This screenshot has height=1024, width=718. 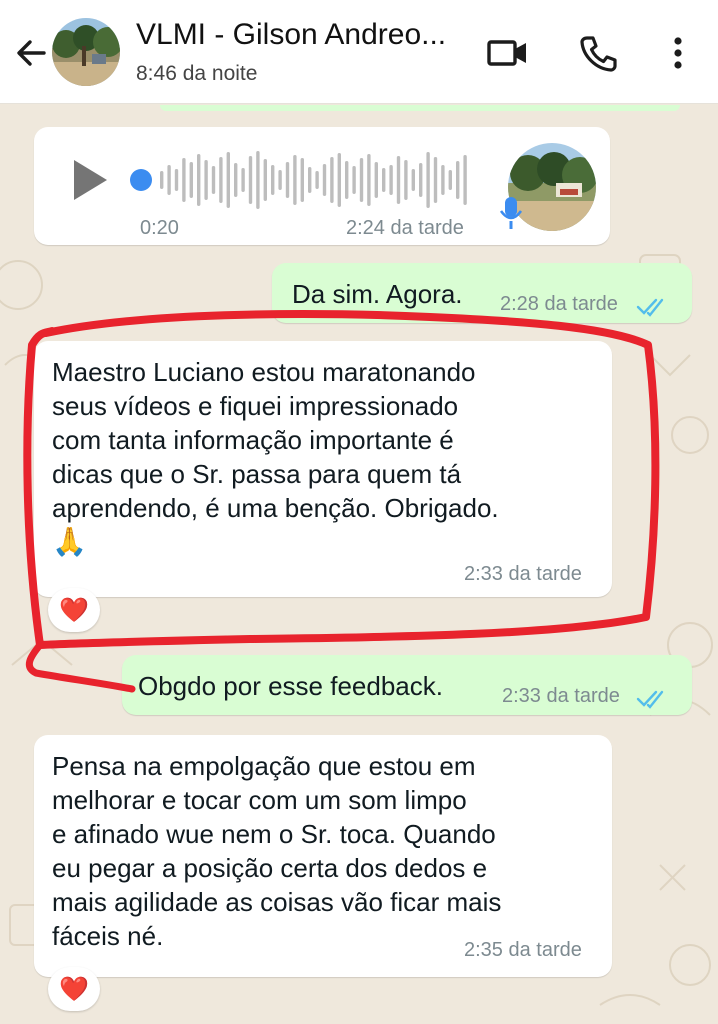 What do you see at coordinates (86, 52) in the screenshot?
I see `contact-avatar` at bounding box center [86, 52].